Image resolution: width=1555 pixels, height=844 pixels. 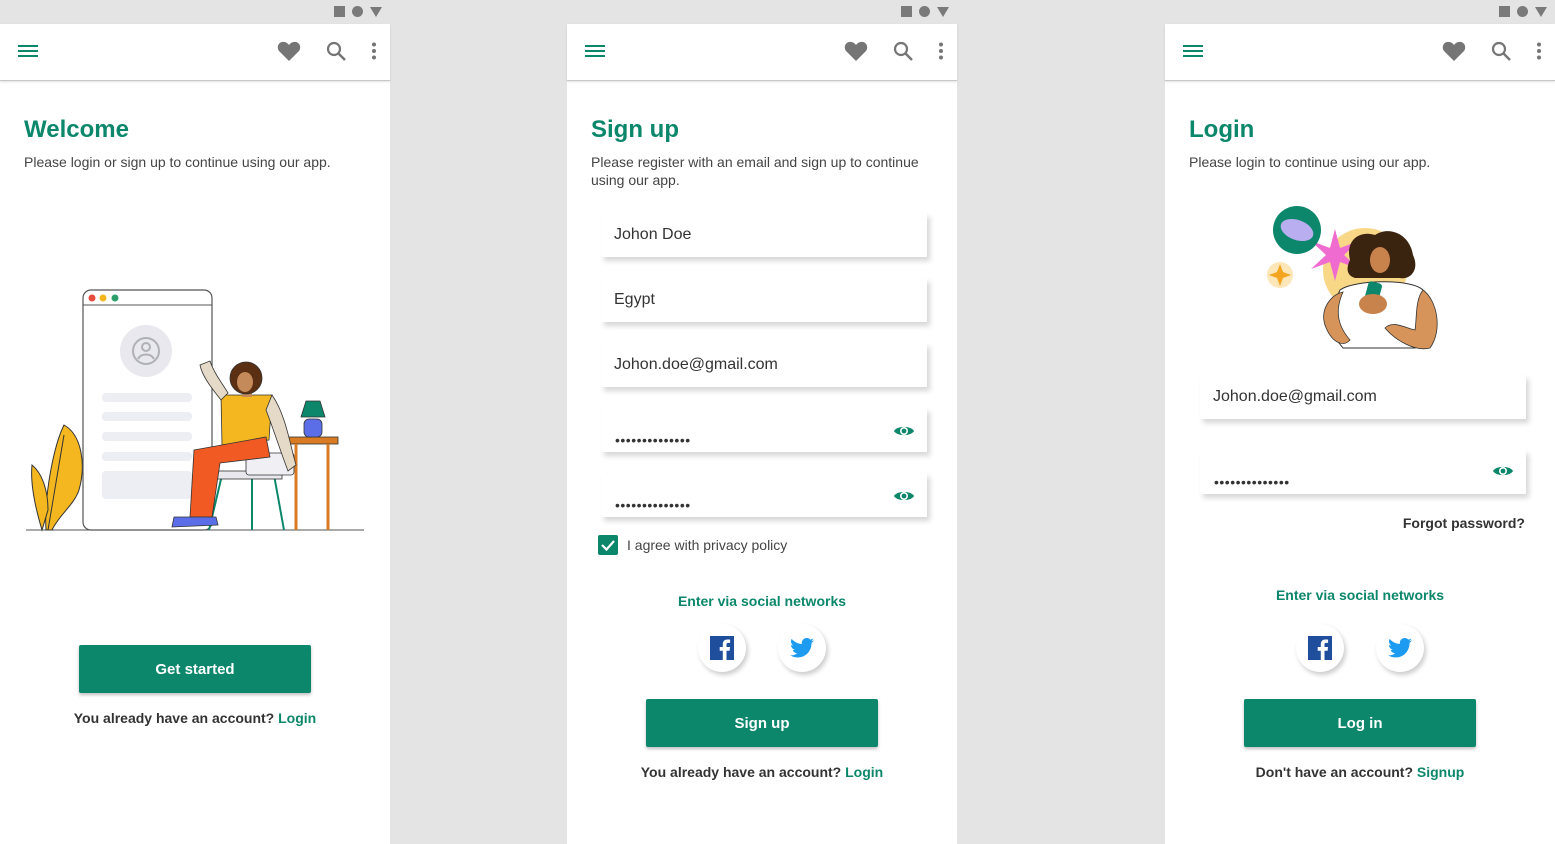 I want to click on name-input, so click(x=764, y=235).